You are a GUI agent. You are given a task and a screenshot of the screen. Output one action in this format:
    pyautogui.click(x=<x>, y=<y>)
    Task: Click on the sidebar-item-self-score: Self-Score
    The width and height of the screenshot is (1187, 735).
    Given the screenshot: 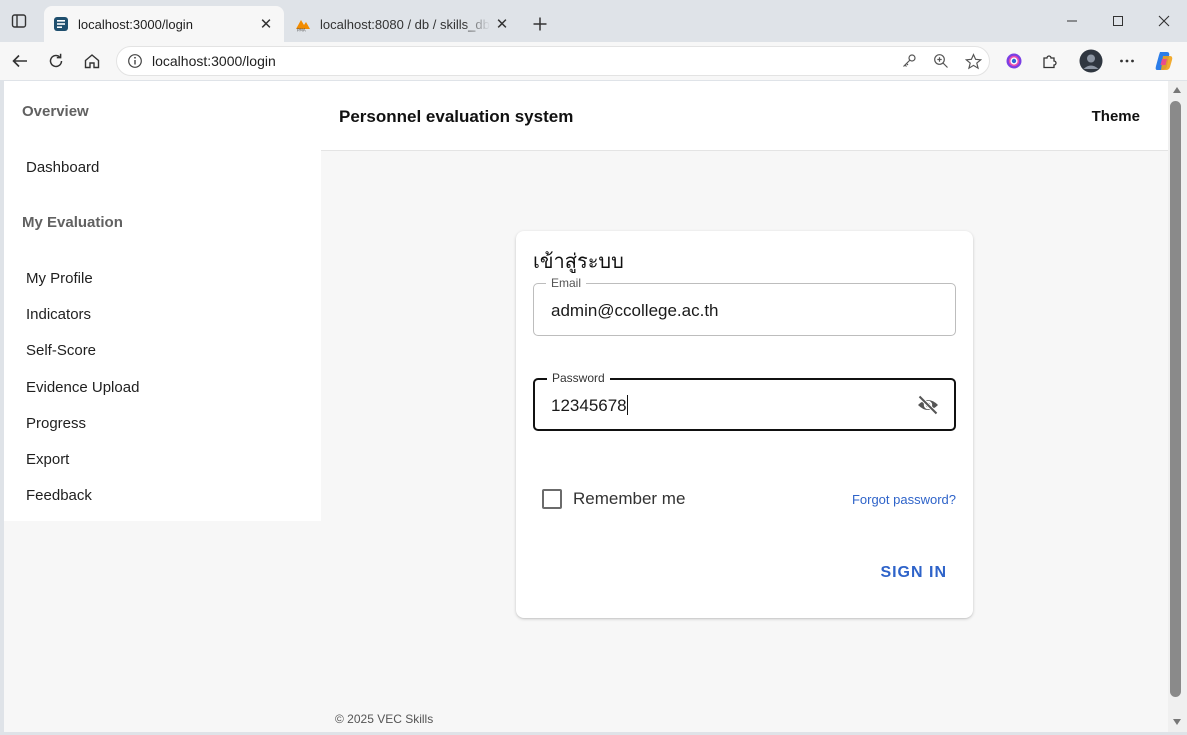 What is the action you would take?
    pyautogui.click(x=61, y=350)
    